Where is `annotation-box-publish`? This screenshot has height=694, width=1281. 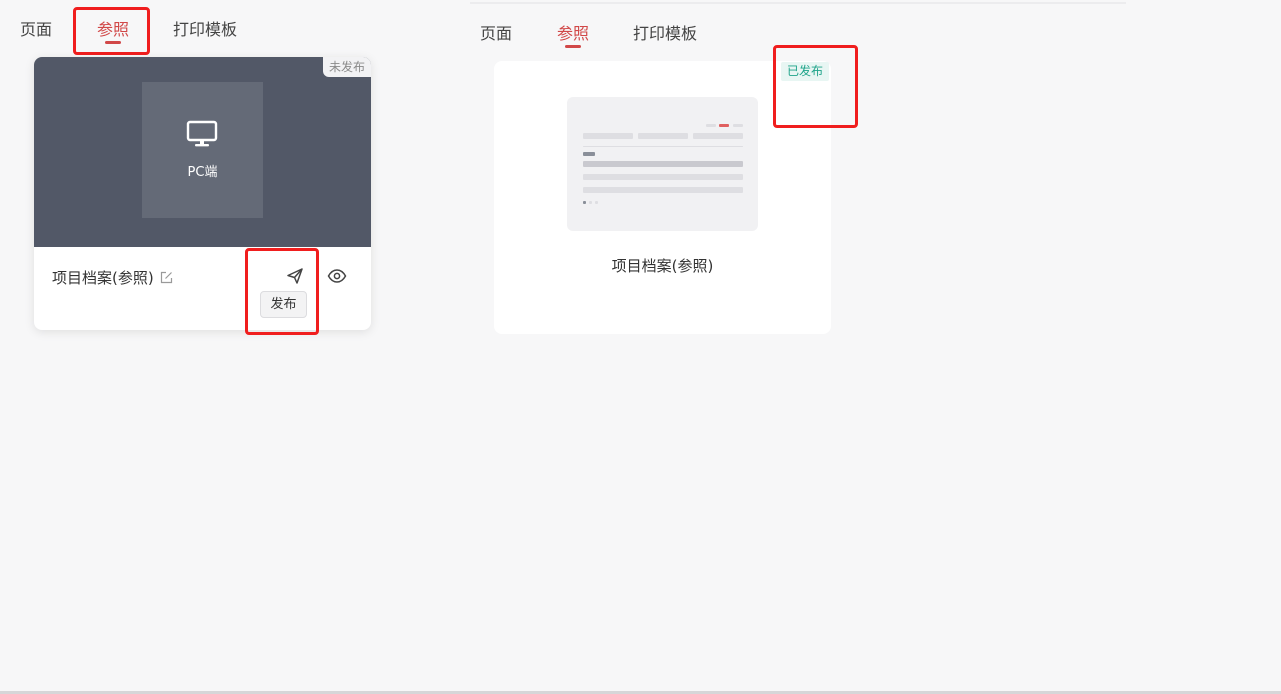 annotation-box-publish is located at coordinates (282, 291).